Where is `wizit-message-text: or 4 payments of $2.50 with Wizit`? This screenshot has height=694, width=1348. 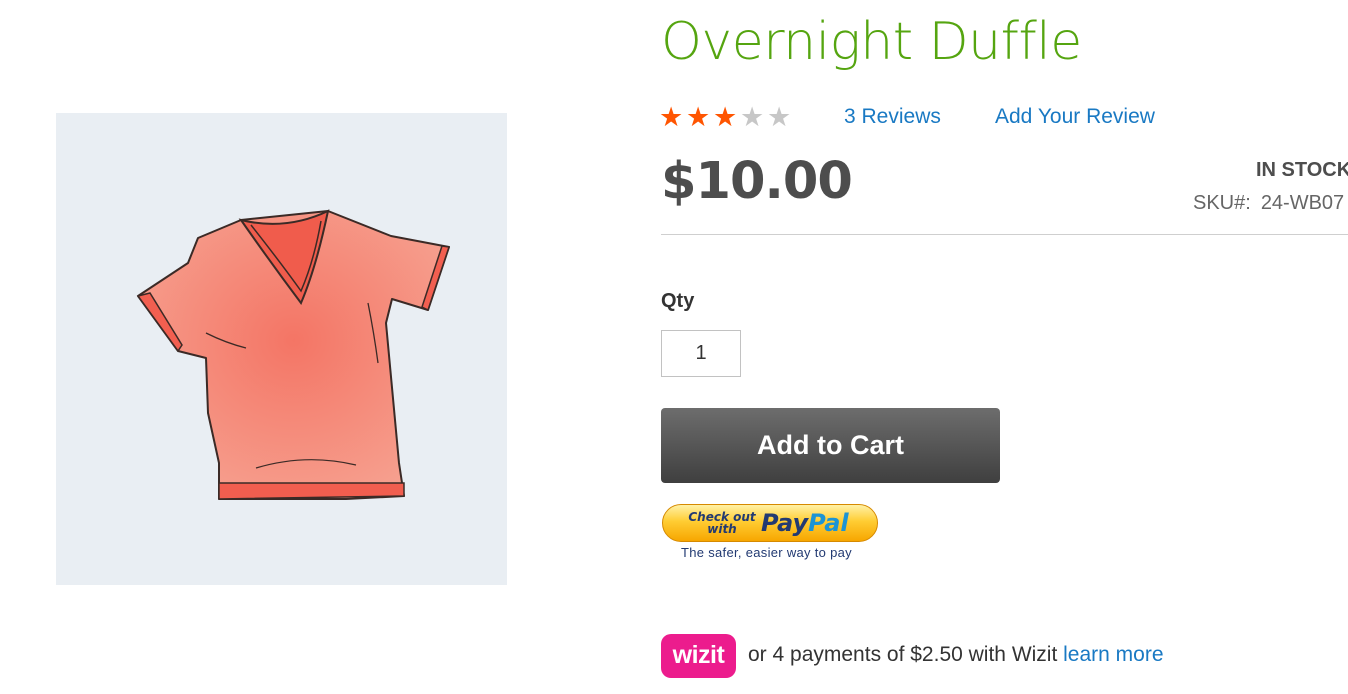 wizit-message-text: or 4 payments of $2.50 with Wizit is located at coordinates (906, 654).